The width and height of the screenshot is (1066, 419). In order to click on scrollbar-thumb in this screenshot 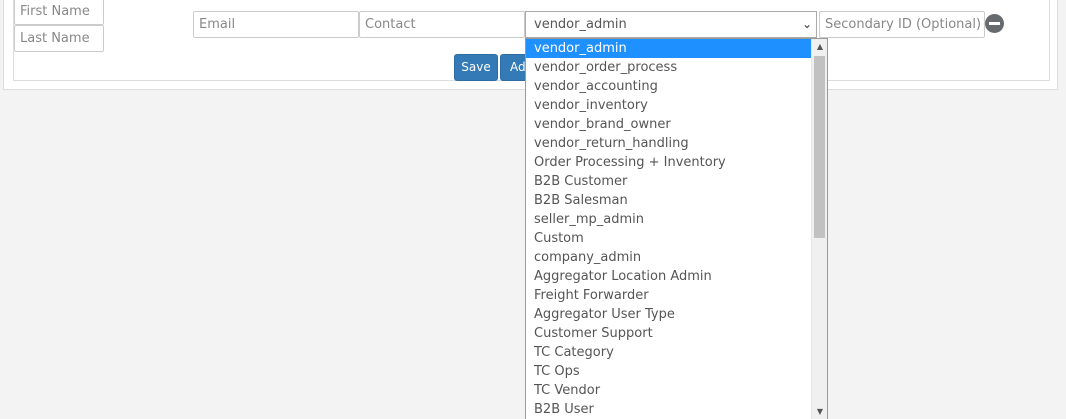, I will do `click(819, 147)`.